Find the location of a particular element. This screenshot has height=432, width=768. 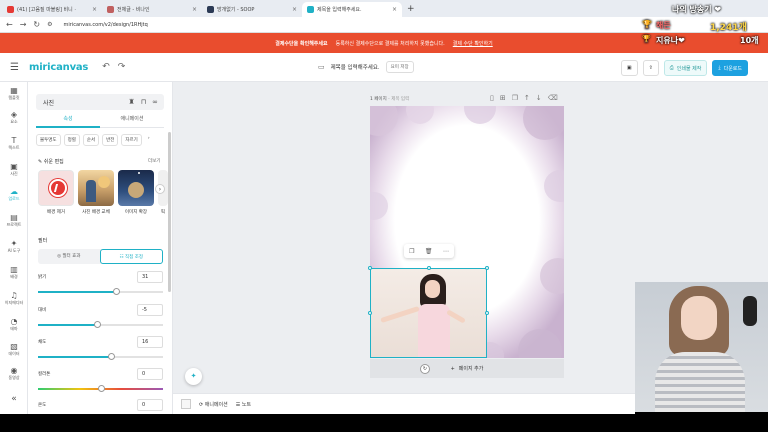

delete-icon: 🗑 is located at coordinates (429, 251).